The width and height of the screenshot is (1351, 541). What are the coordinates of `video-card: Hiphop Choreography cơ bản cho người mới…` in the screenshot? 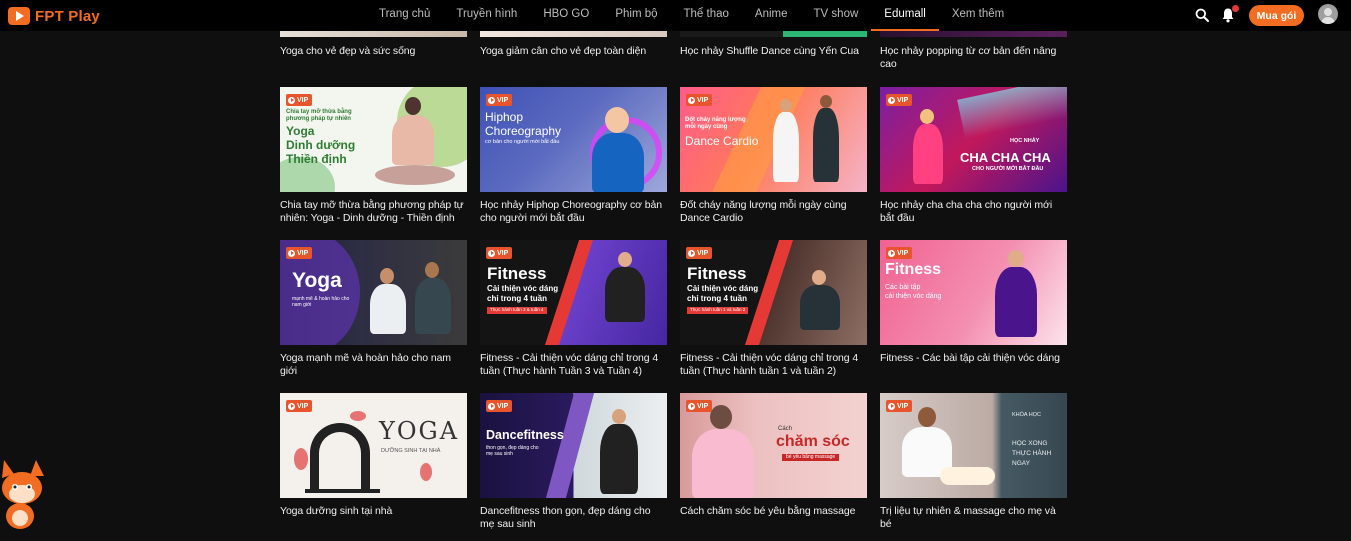 It's located at (573, 156).